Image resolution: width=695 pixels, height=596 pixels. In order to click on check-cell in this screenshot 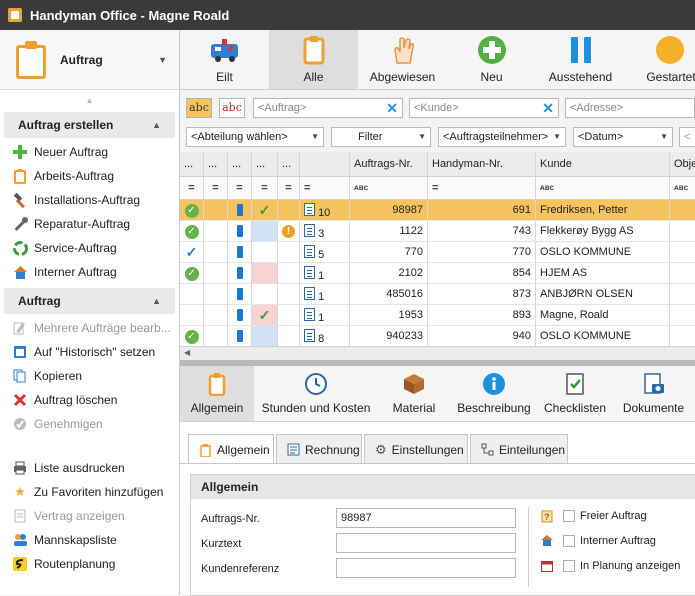, I will do `click(265, 252)`.